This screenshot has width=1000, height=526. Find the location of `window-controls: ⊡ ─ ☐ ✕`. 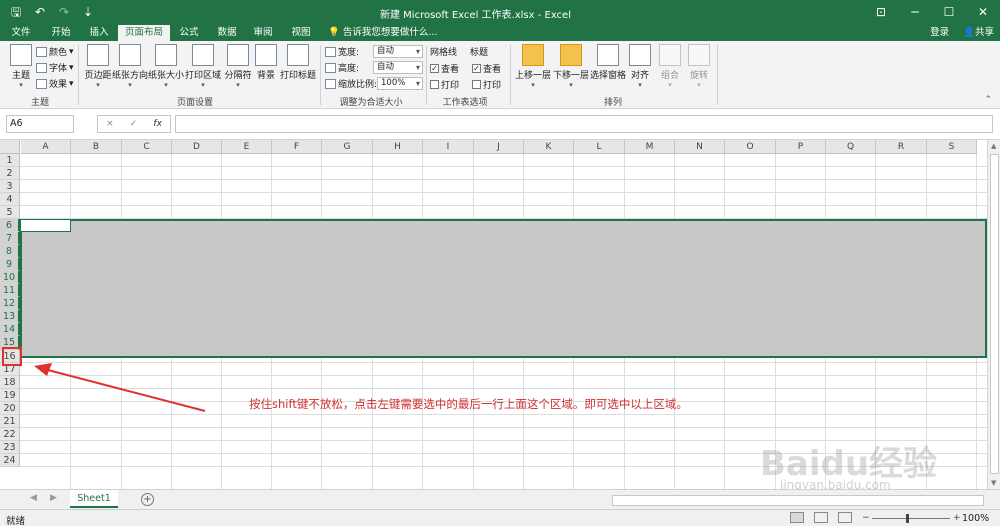

window-controls: ⊡ ─ ☐ ✕ is located at coordinates (932, 12).